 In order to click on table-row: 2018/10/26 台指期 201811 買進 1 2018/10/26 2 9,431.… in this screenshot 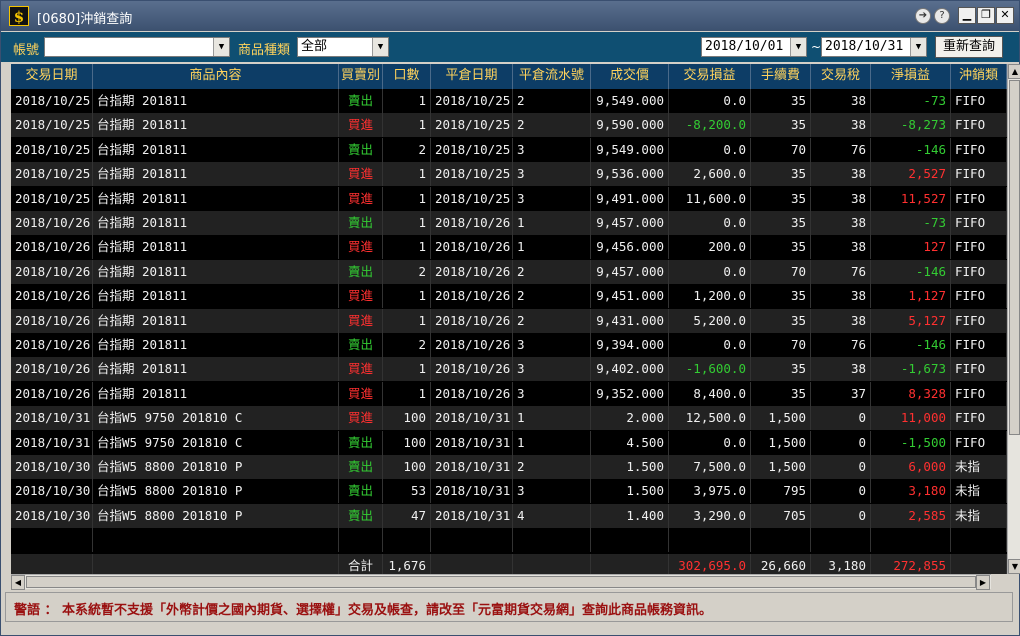, I will do `click(509, 320)`.